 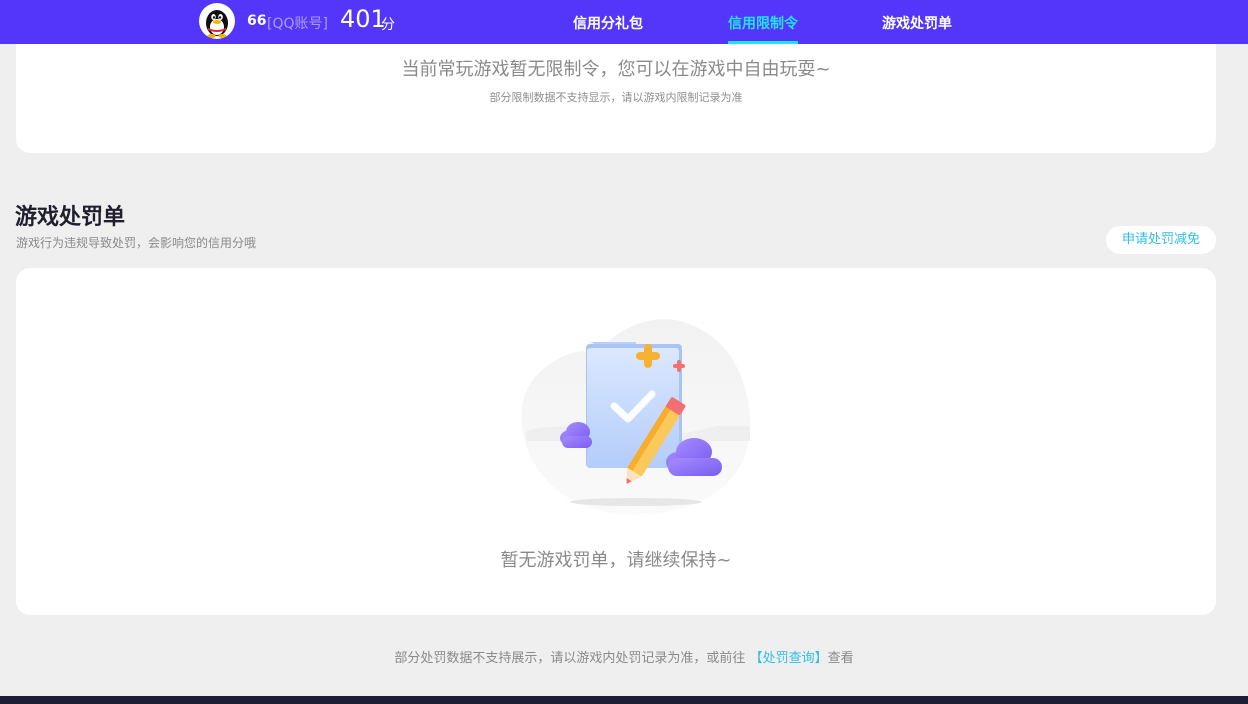 I want to click on footer-note: 部分处罚数据不支持展示，请以游戏内处罚记录为准，或前往 【处罚查询】查看, so click(x=624, y=656).